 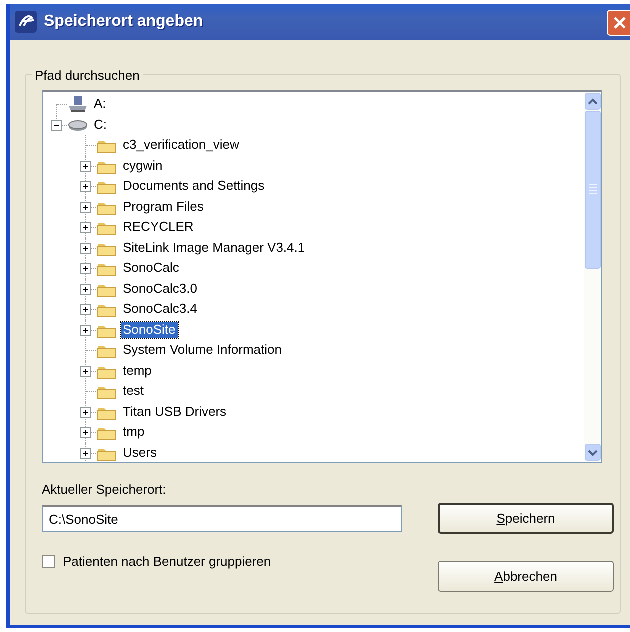 What do you see at coordinates (163, 206) in the screenshot?
I see `tree-item: Program Files` at bounding box center [163, 206].